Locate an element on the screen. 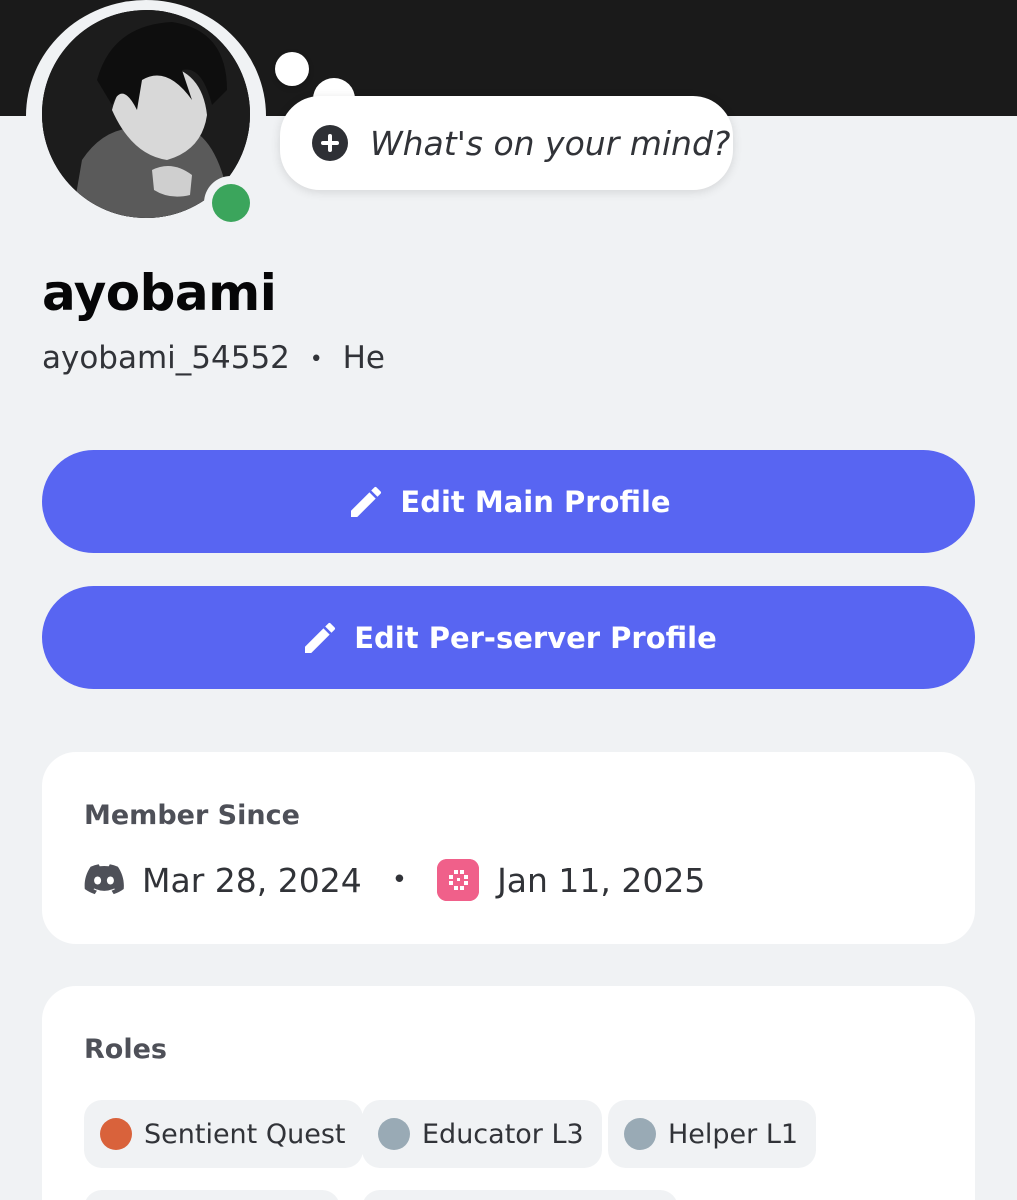  role-chip: Helper L1 is located at coordinates (712, 1134).